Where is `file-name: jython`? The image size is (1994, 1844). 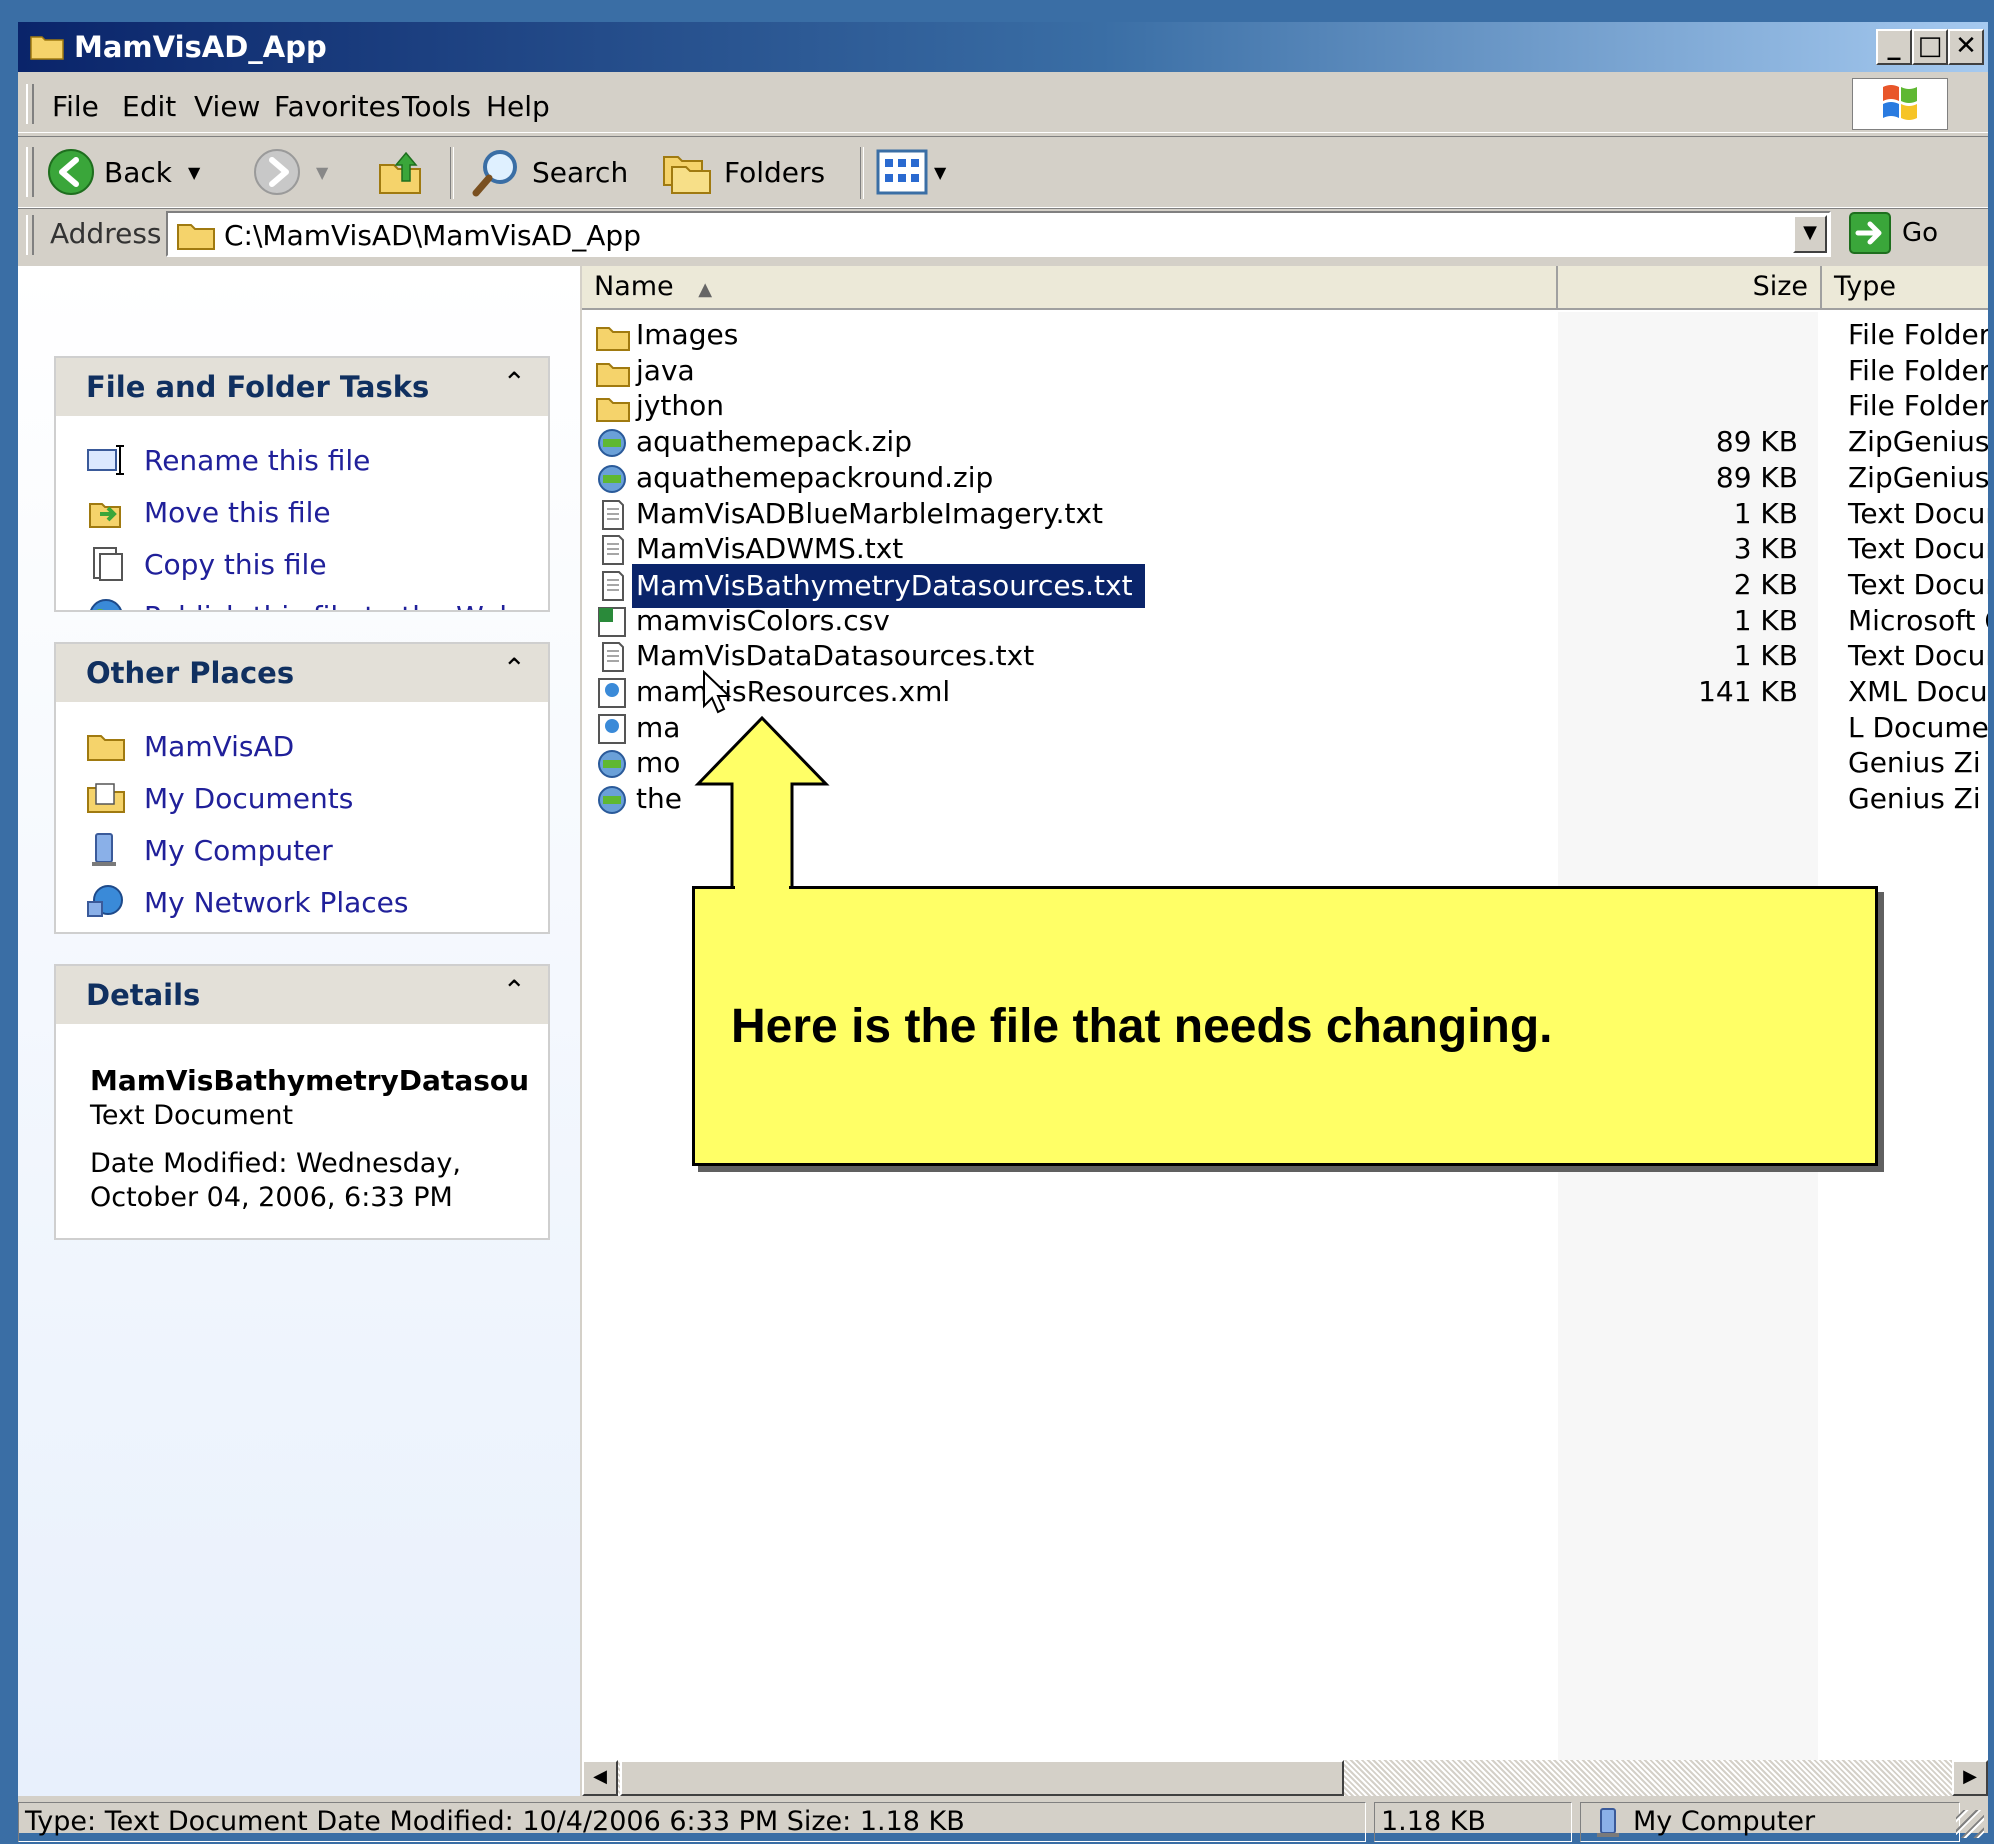
file-name: jython is located at coordinates (680, 406).